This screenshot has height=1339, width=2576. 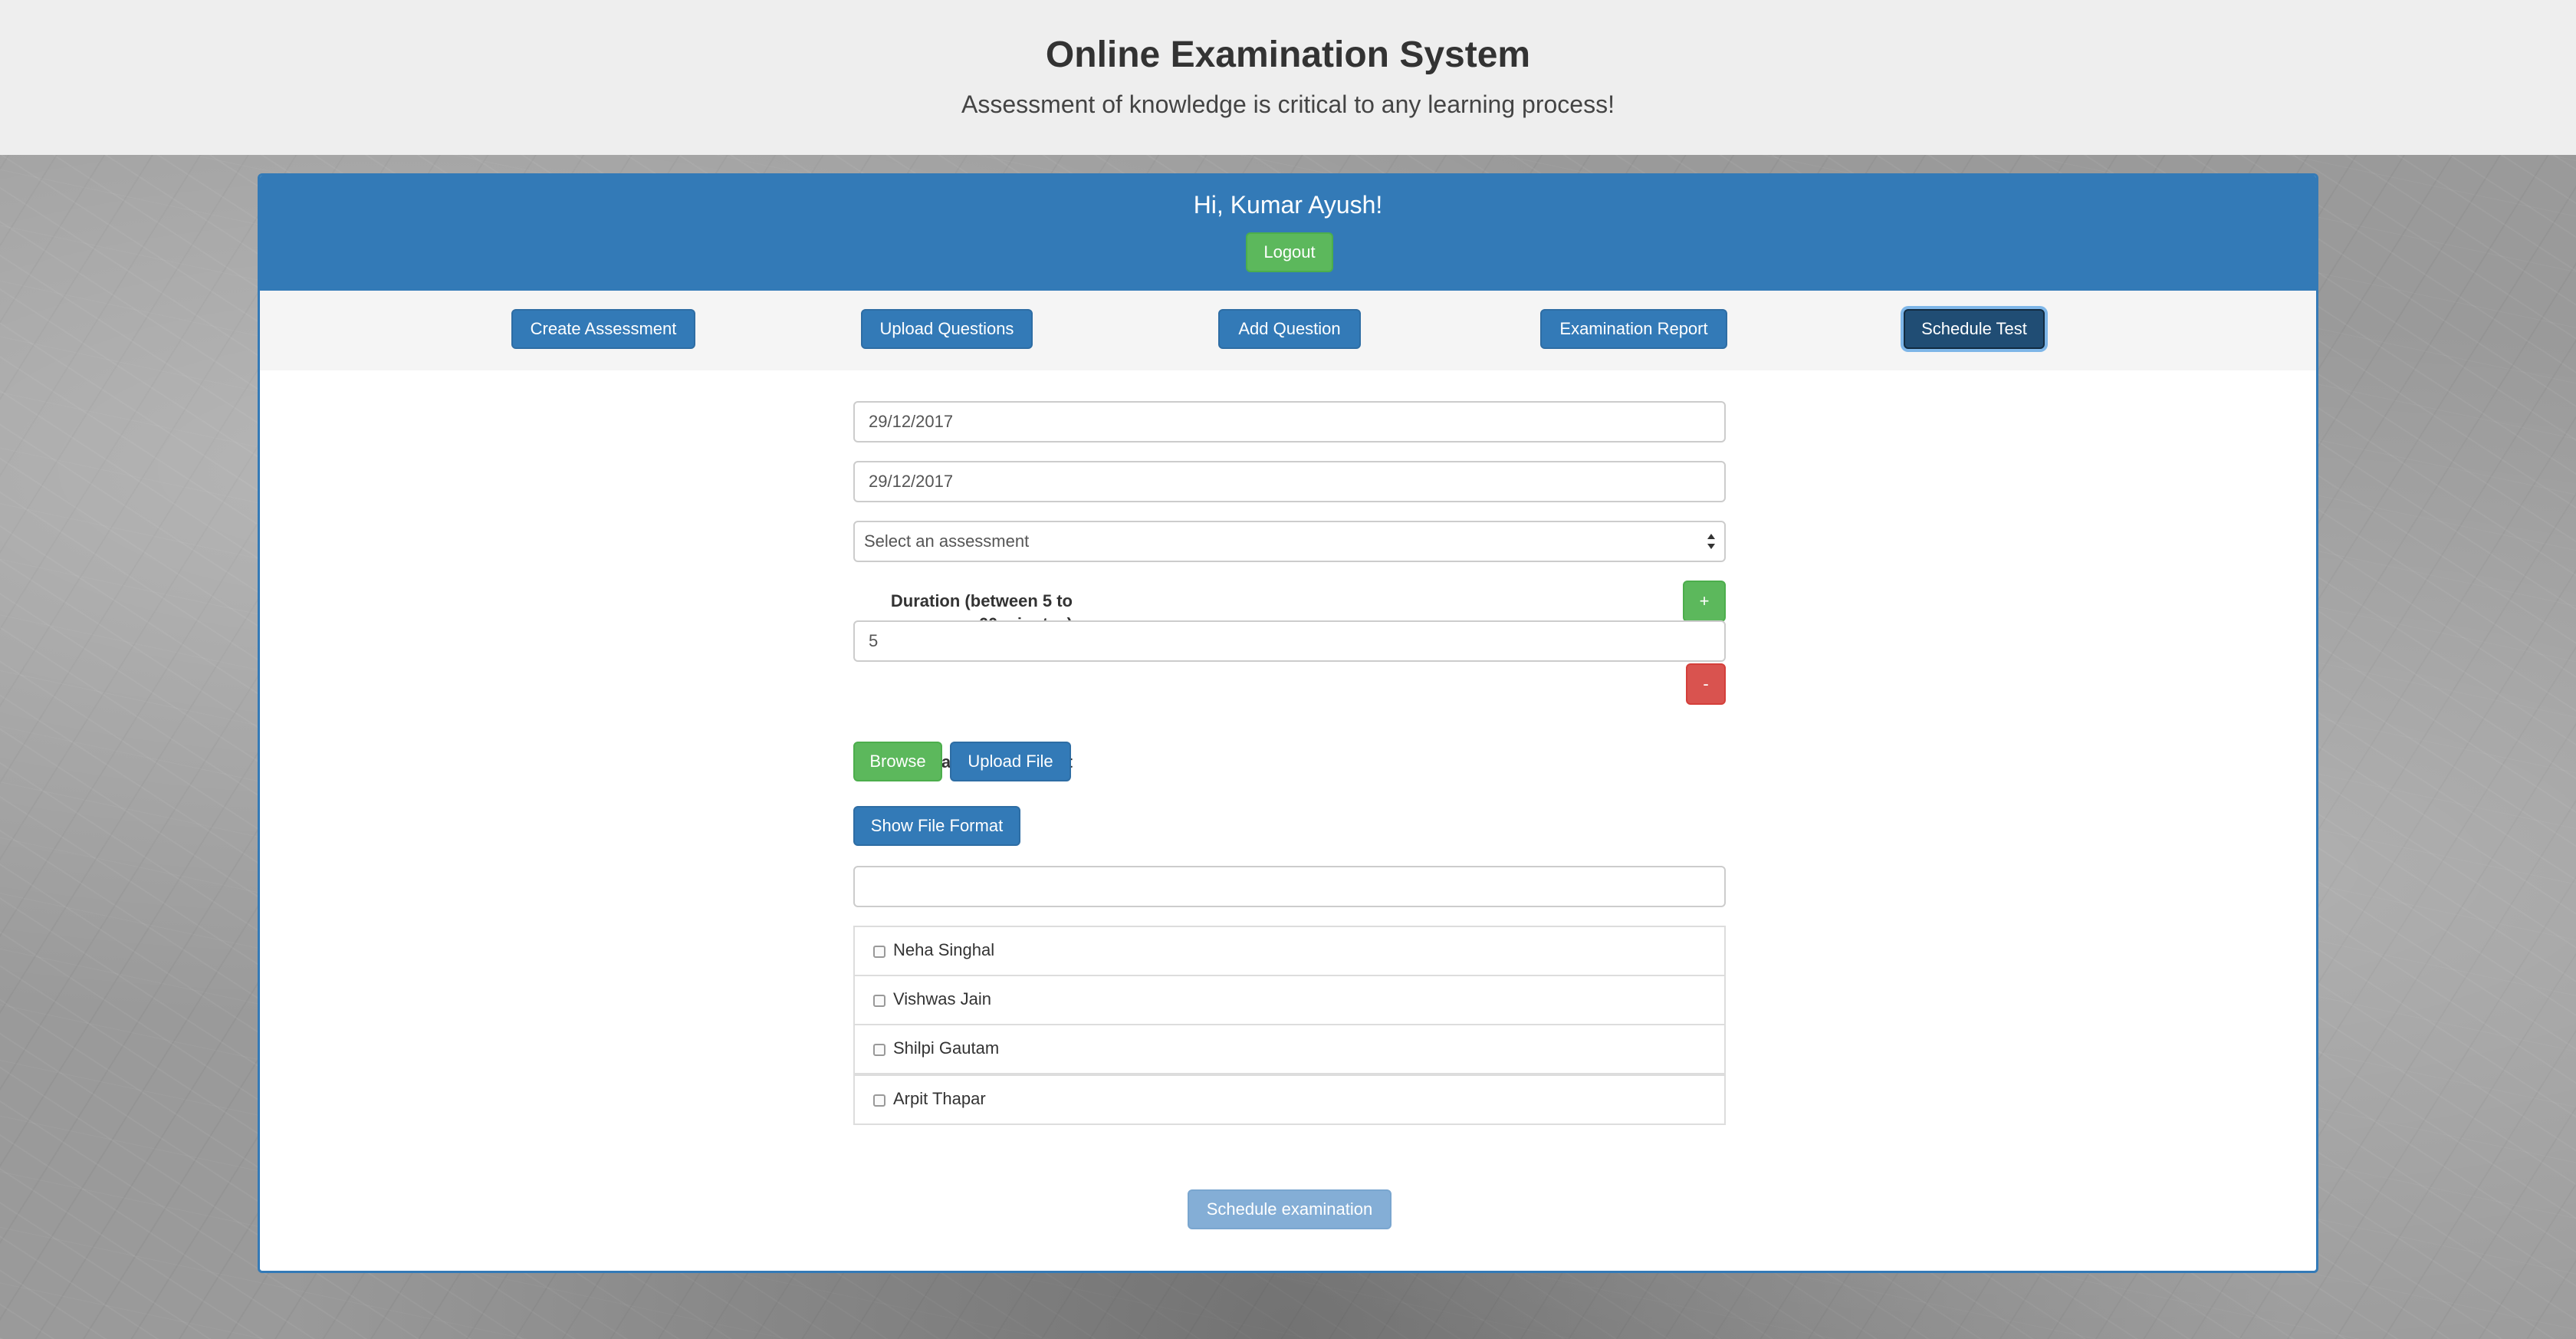 What do you see at coordinates (946, 1048) in the screenshot?
I see `user-name: Shilpi Gautam` at bounding box center [946, 1048].